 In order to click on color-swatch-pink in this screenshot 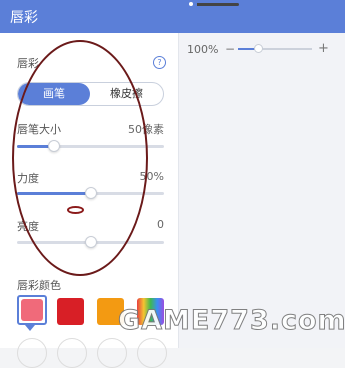, I will do `click(32, 310)`.